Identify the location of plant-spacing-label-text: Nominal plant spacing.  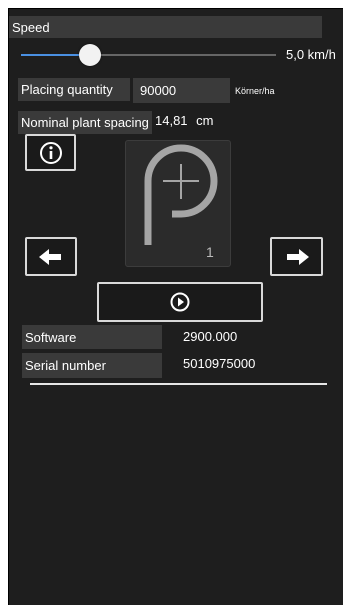
(85, 122).